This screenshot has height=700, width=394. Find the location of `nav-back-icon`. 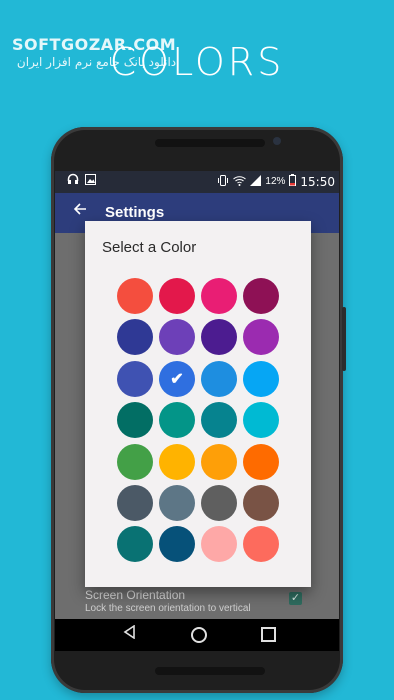

nav-back-icon is located at coordinates (130, 633).